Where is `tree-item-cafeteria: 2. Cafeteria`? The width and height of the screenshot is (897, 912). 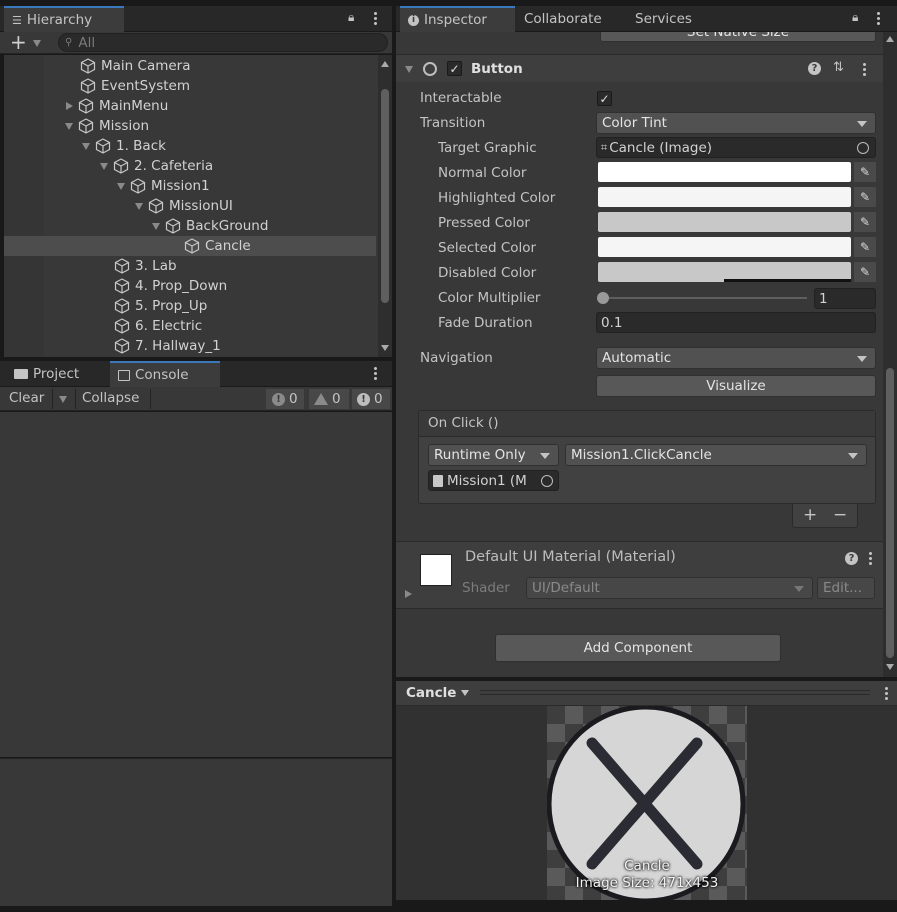
tree-item-cafeteria: 2. Cafeteria is located at coordinates (156, 166).